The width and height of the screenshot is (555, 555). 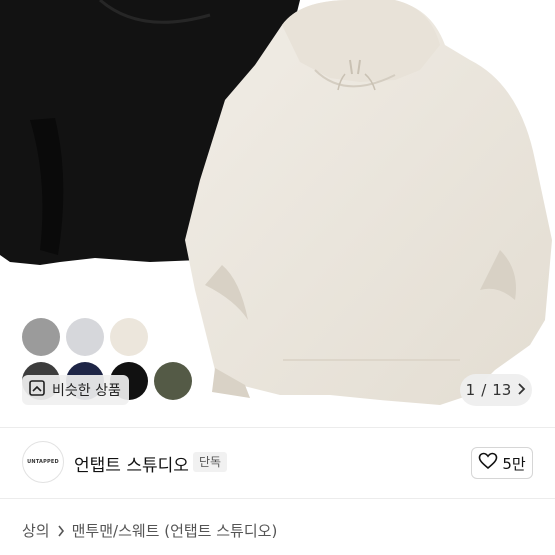 I want to click on image-counter: 1 / 13, so click(x=496, y=390).